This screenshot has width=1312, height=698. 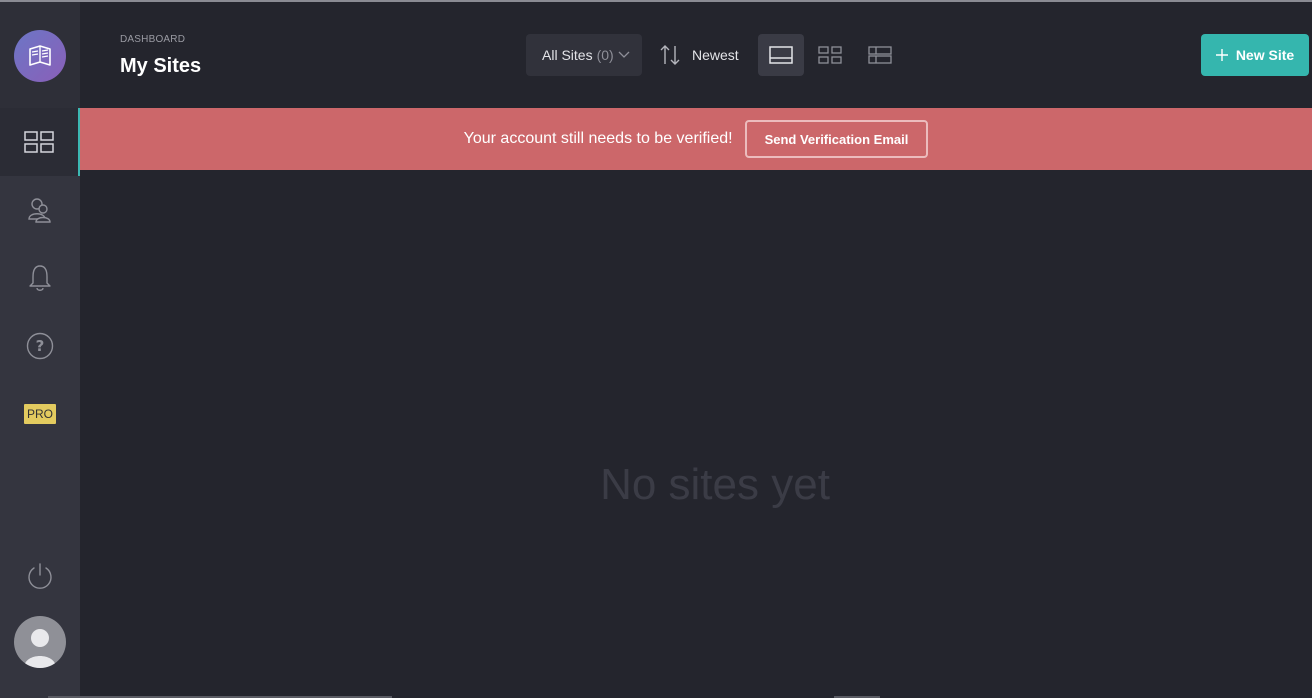 I want to click on sort-control: Newest, so click(x=698, y=55).